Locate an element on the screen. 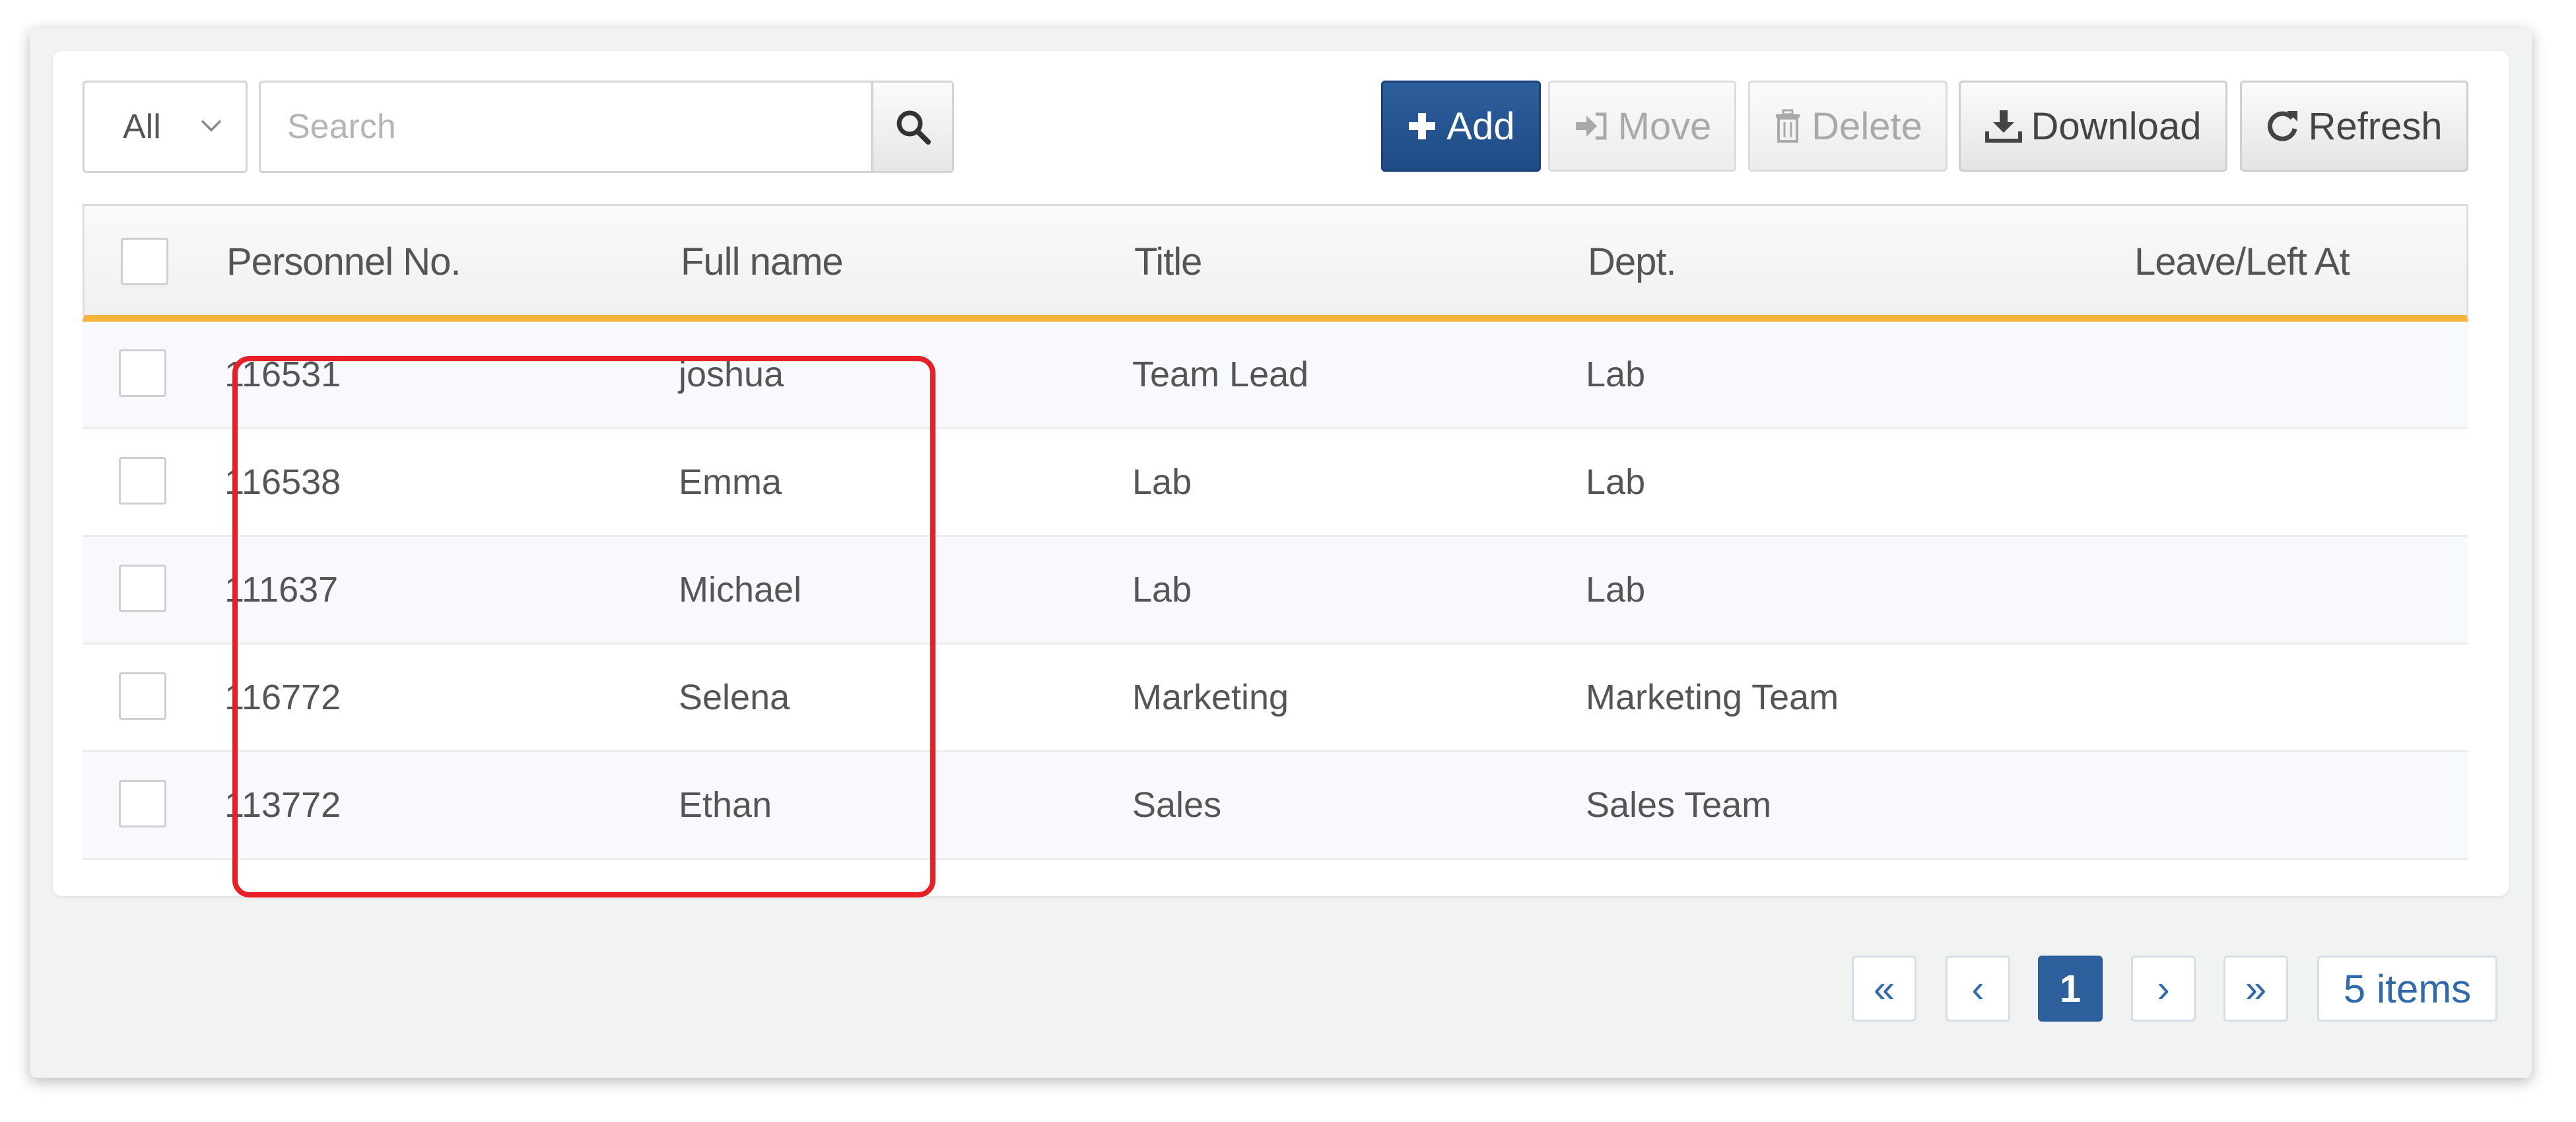 This screenshot has width=2576, height=1122. refresh-label: Refresh is located at coordinates (2376, 126).